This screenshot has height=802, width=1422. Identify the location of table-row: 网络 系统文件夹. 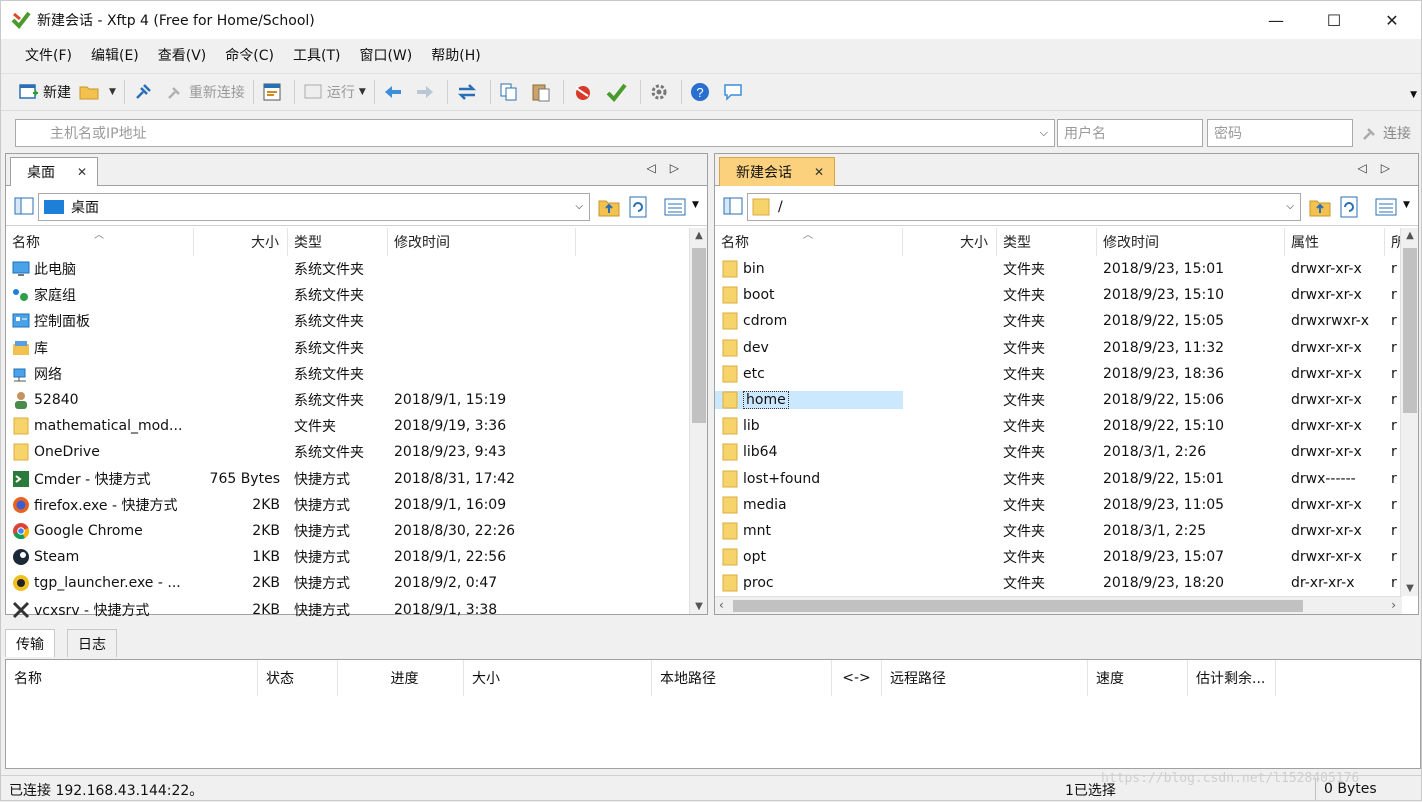
(356, 374).